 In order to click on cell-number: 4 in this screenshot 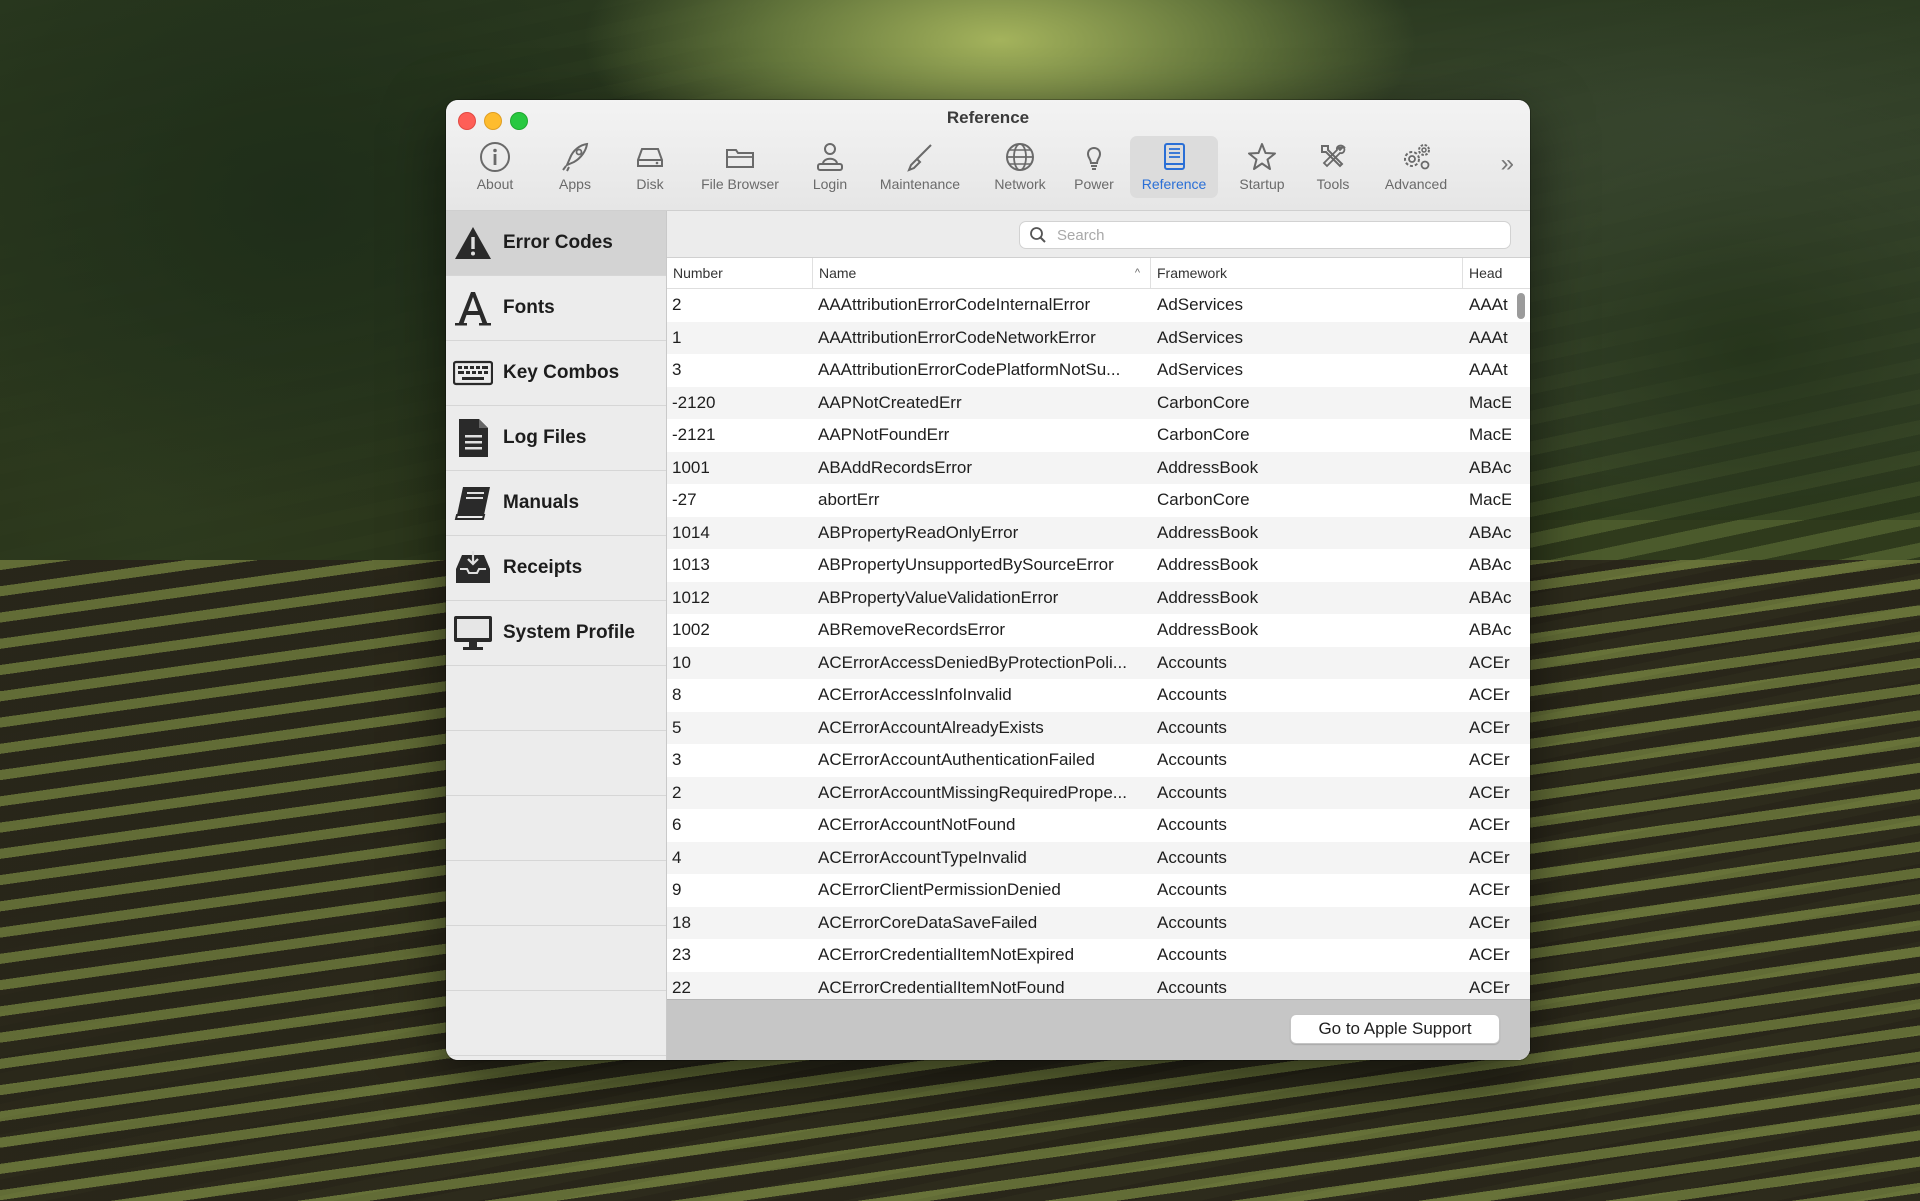, I will do `click(677, 857)`.